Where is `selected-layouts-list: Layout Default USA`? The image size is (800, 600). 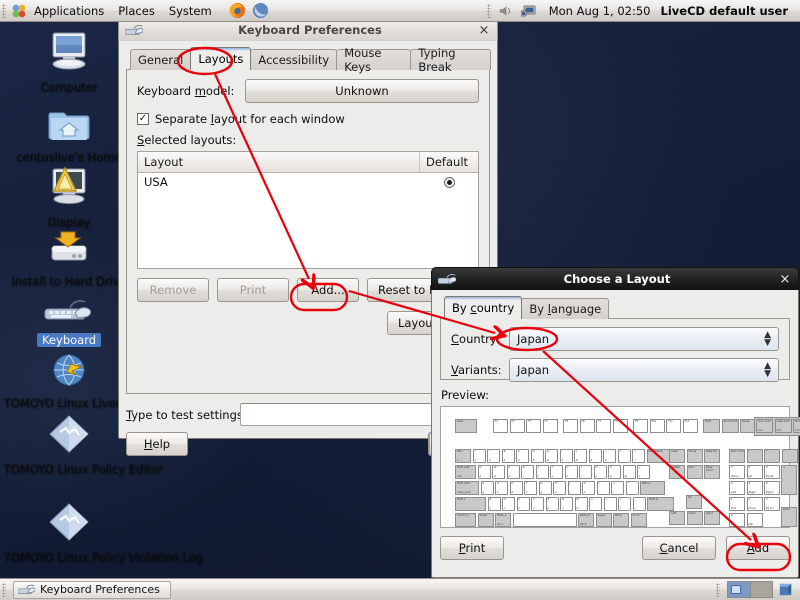 selected-layouts-list: Layout Default USA is located at coordinates (308, 210).